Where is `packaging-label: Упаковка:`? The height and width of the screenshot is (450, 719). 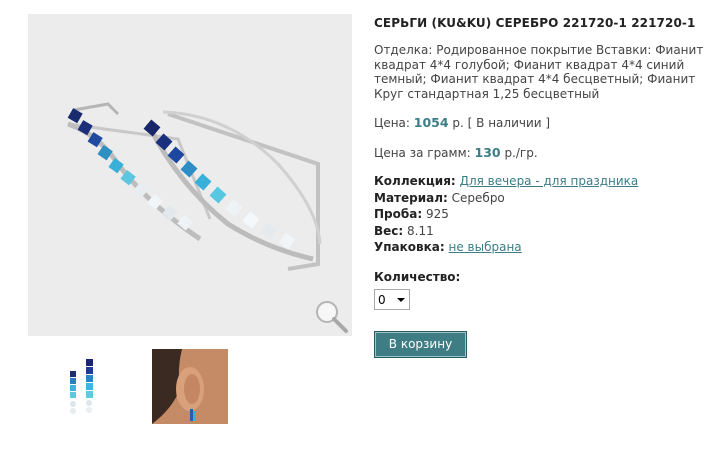 packaging-label: Упаковка: is located at coordinates (409, 247).